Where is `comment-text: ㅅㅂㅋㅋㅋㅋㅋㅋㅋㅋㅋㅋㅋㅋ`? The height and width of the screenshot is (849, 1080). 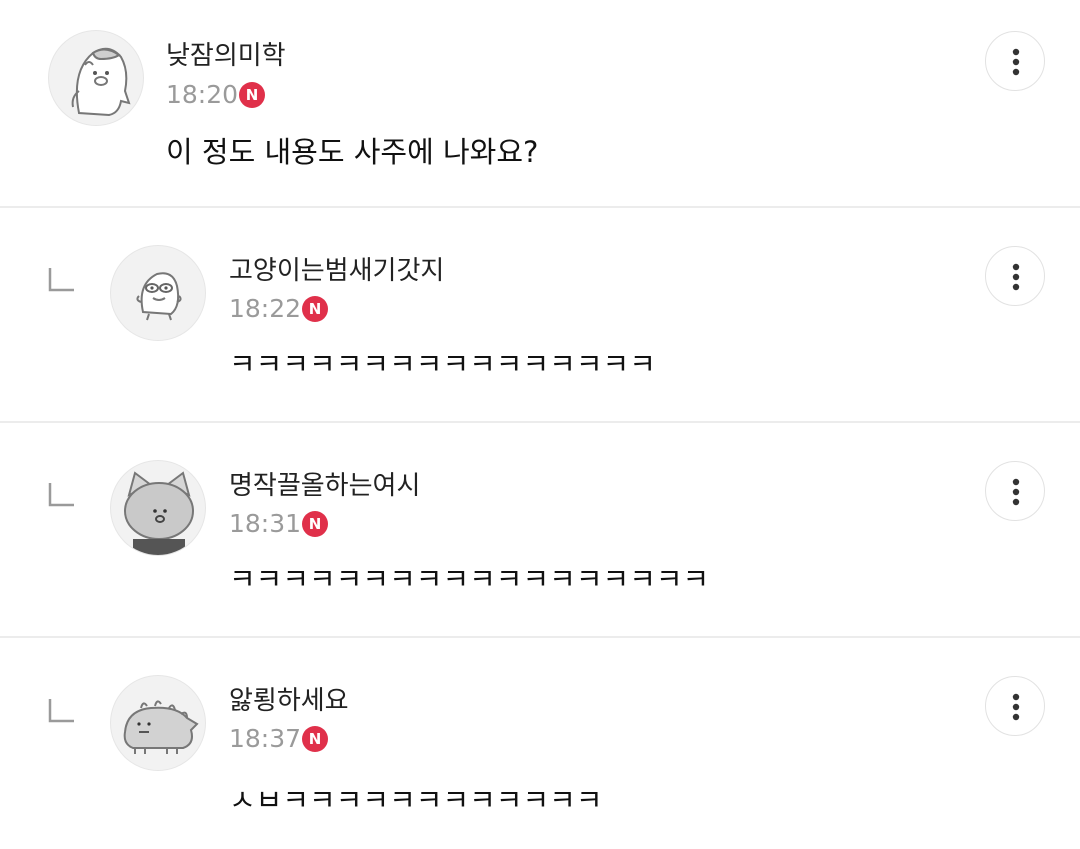
comment-text: ㅅㅂㅋㅋㅋㅋㅋㅋㅋㅋㅋㅋㅋㅋ is located at coordinates (416, 800).